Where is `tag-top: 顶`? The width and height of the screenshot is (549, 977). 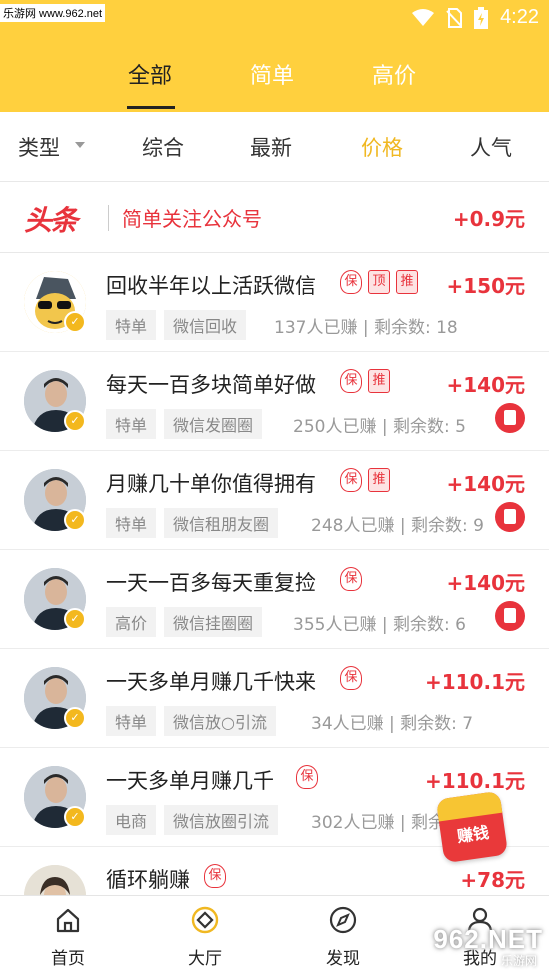
tag-top: 顶 is located at coordinates (379, 282).